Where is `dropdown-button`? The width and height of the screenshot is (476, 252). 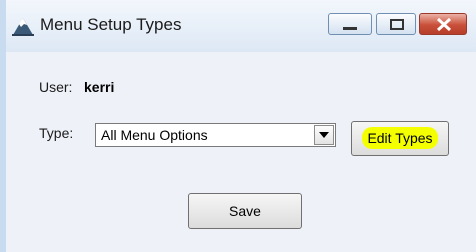 dropdown-button is located at coordinates (324, 135).